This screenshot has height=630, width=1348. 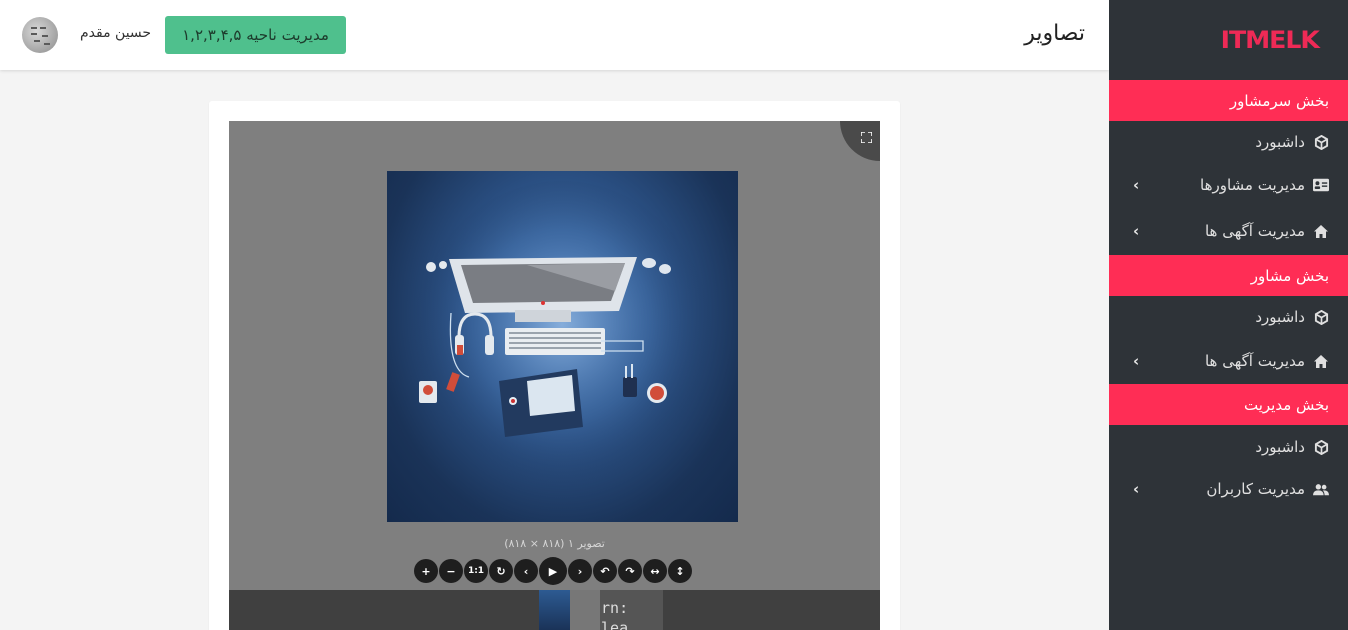 I want to click on reset-button: ↻, so click(x=501, y=571).